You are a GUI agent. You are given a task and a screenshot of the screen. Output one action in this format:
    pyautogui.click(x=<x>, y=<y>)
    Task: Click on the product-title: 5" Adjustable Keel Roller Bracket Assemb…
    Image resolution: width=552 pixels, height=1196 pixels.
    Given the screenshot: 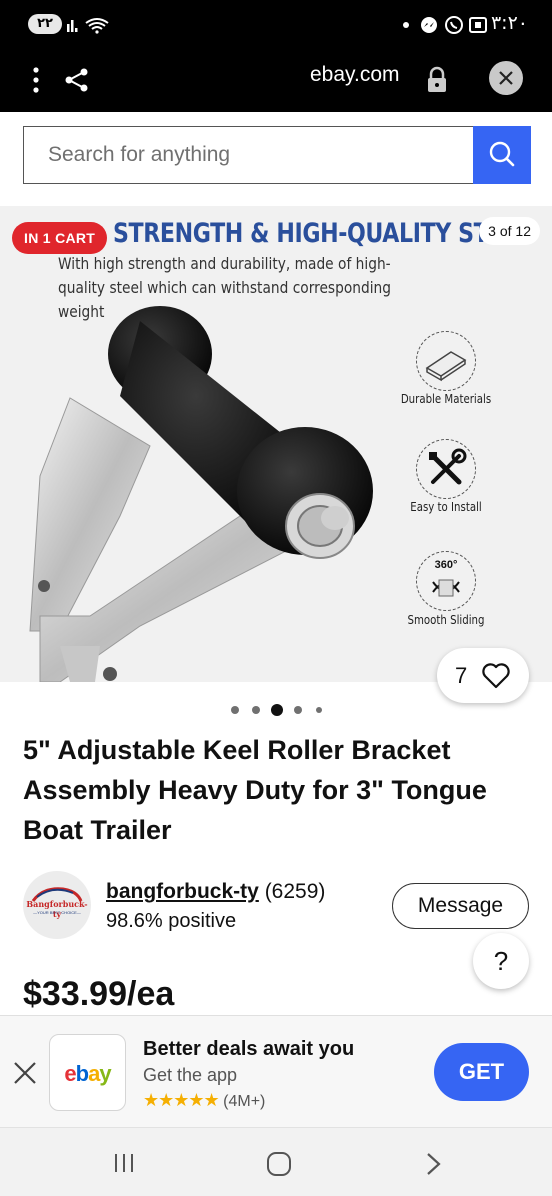 What is the action you would take?
    pyautogui.click(x=255, y=790)
    